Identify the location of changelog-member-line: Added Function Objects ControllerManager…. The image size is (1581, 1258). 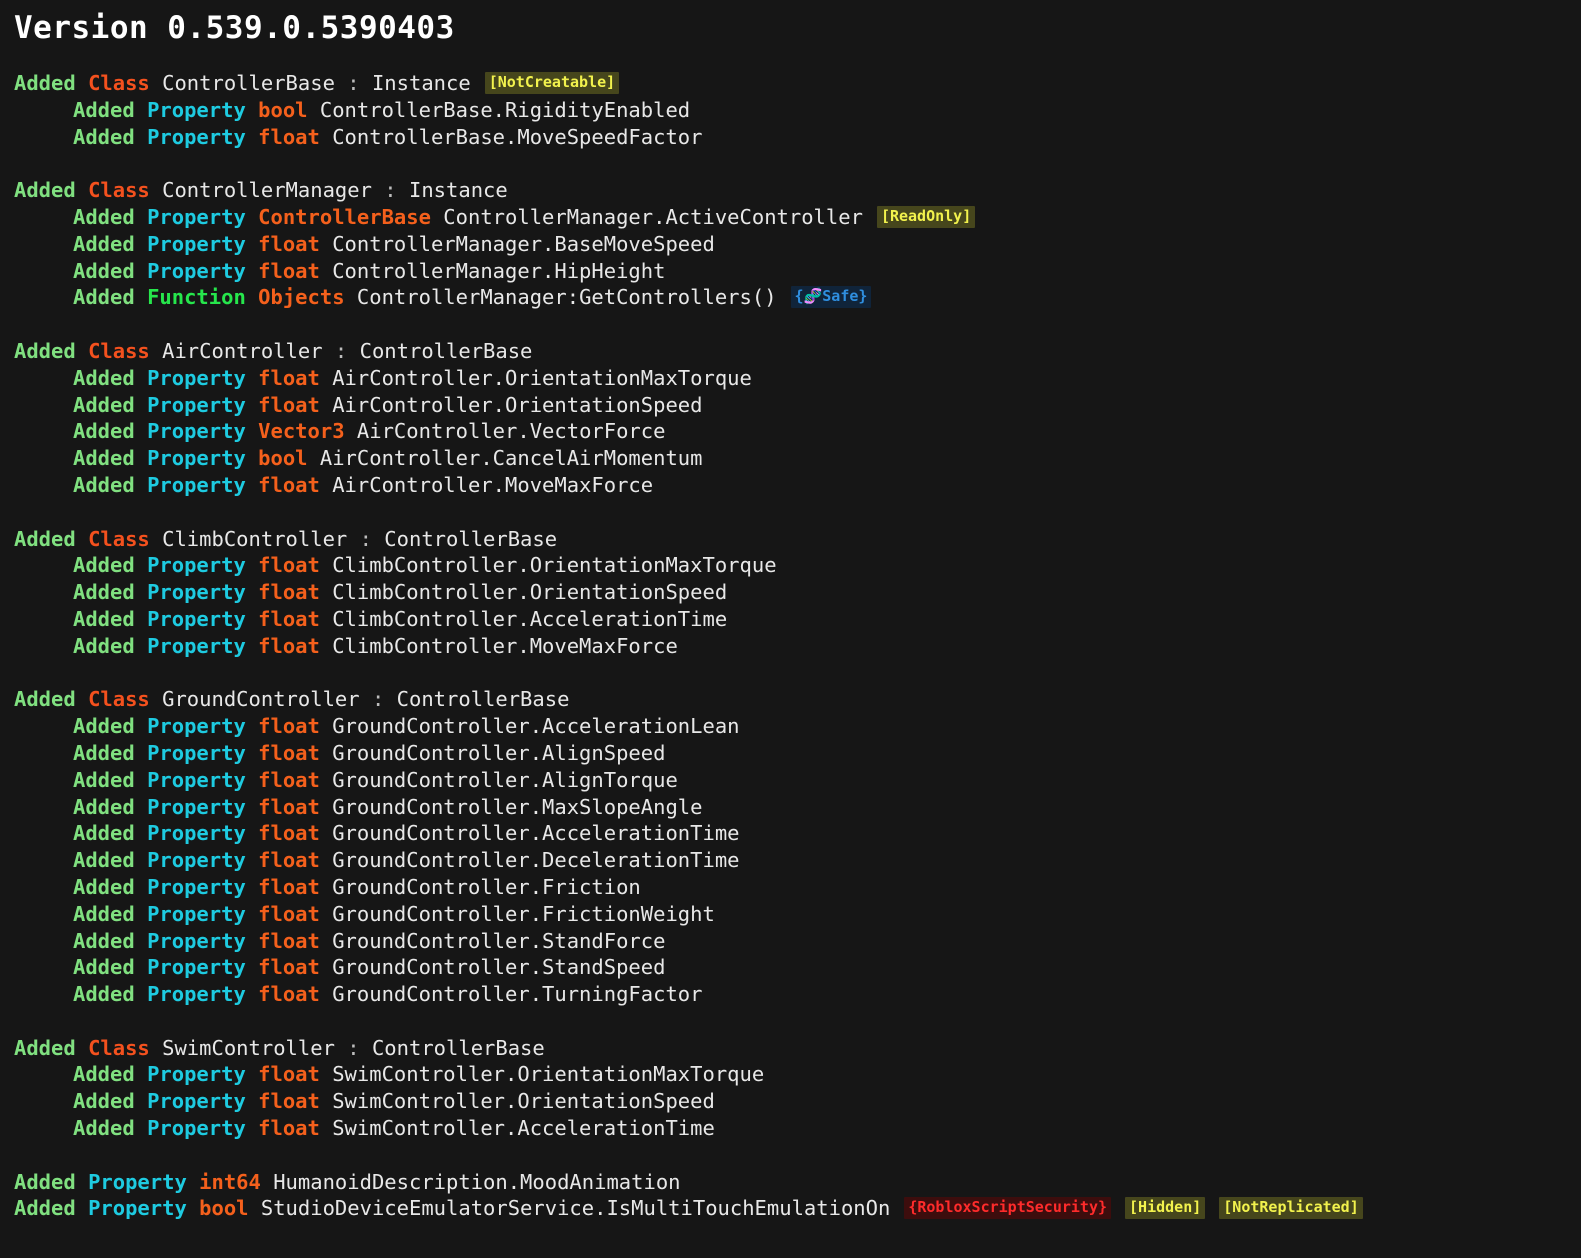
(797, 297).